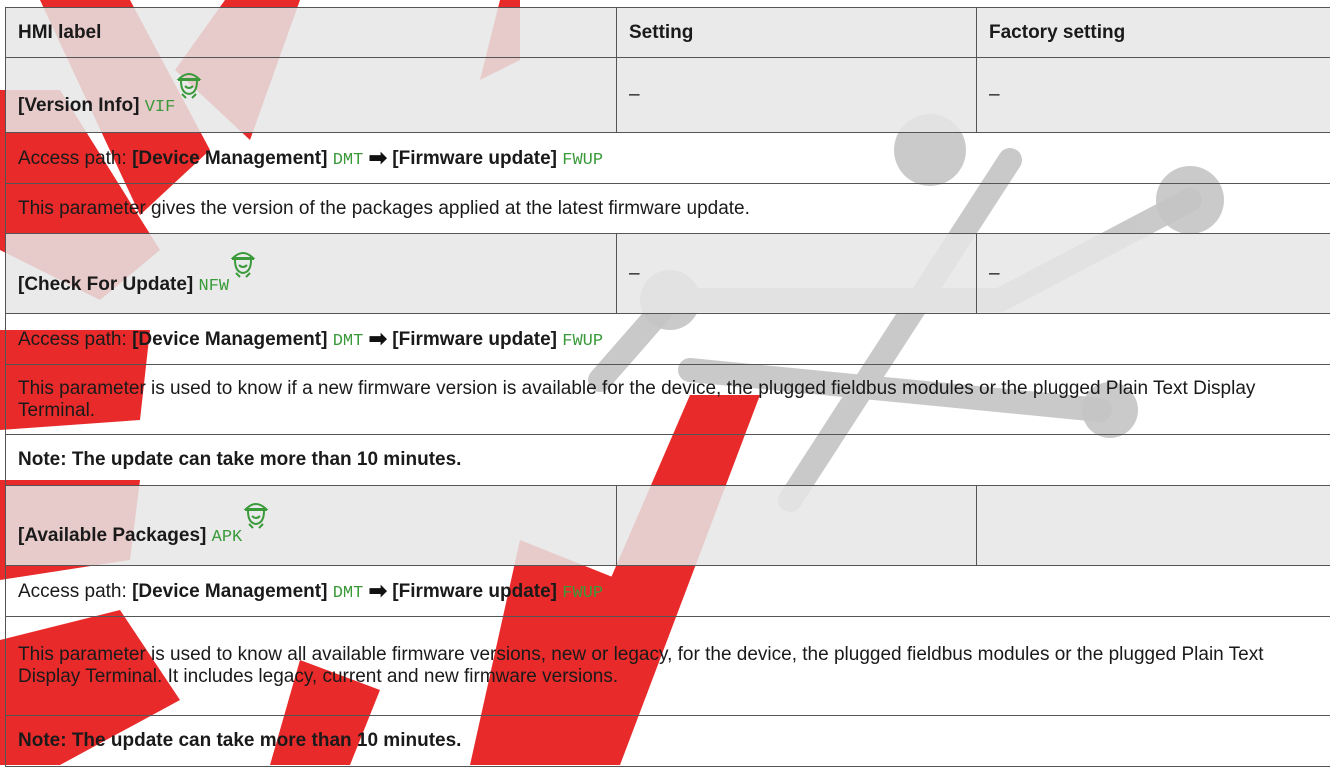 This screenshot has width=1330, height=767. I want to click on param-row-version-info: [Version Info] VIF – –, so click(668, 95).